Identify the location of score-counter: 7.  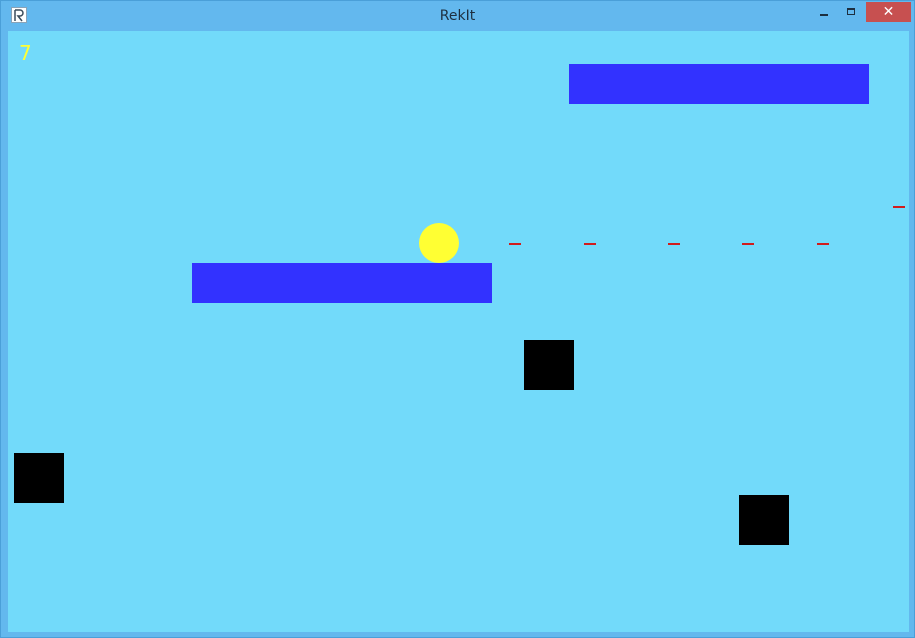
(25, 53).